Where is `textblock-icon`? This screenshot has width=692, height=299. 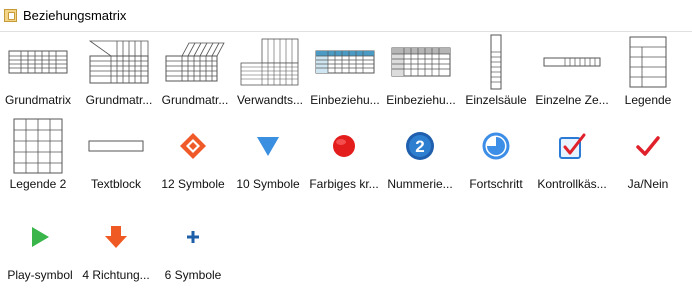
textblock-icon is located at coordinates (116, 146).